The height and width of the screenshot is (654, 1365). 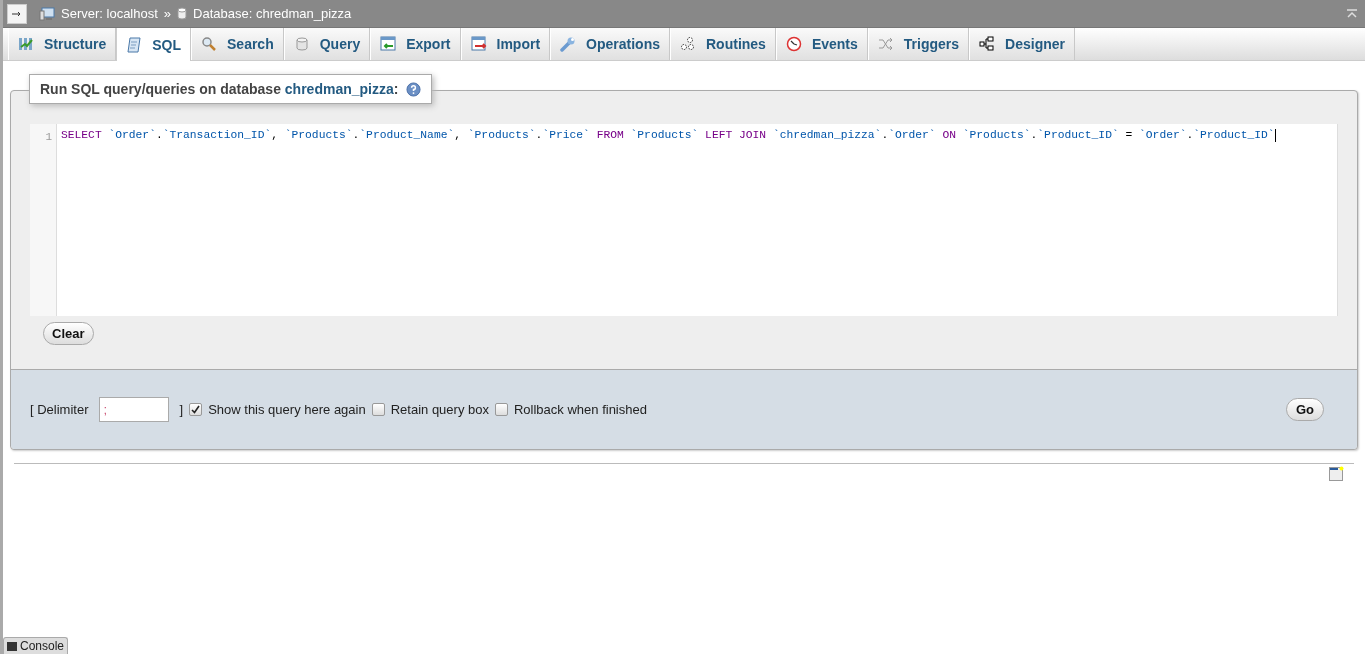 I want to click on import-icon, so click(x=478, y=44).